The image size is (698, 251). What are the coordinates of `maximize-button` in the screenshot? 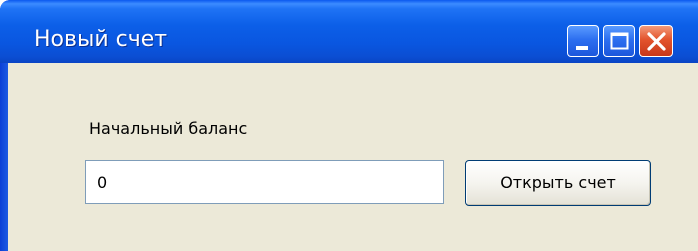 It's located at (619, 41).